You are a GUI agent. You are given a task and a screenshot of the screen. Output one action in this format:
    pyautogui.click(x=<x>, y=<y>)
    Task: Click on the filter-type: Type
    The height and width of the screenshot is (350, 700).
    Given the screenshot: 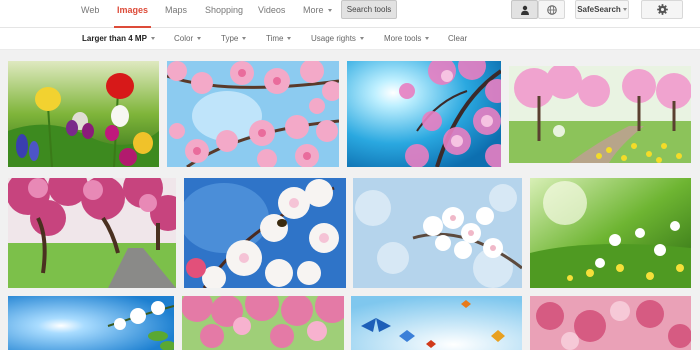 What is the action you would take?
    pyautogui.click(x=234, y=39)
    